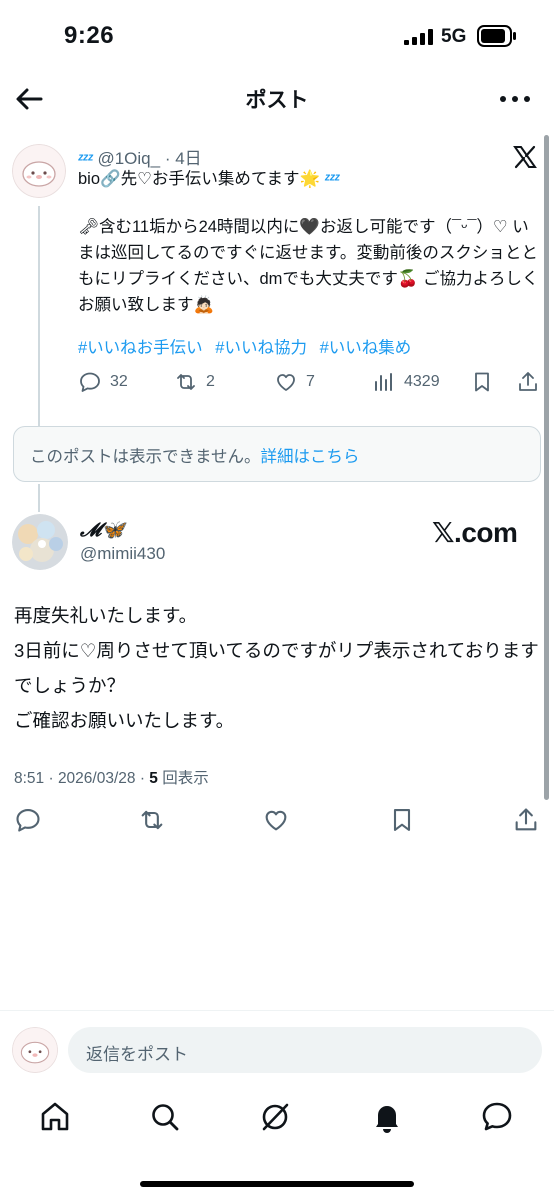 The width and height of the screenshot is (554, 1200). Describe the element at coordinates (546, 467) in the screenshot. I see `scrollbar` at that location.